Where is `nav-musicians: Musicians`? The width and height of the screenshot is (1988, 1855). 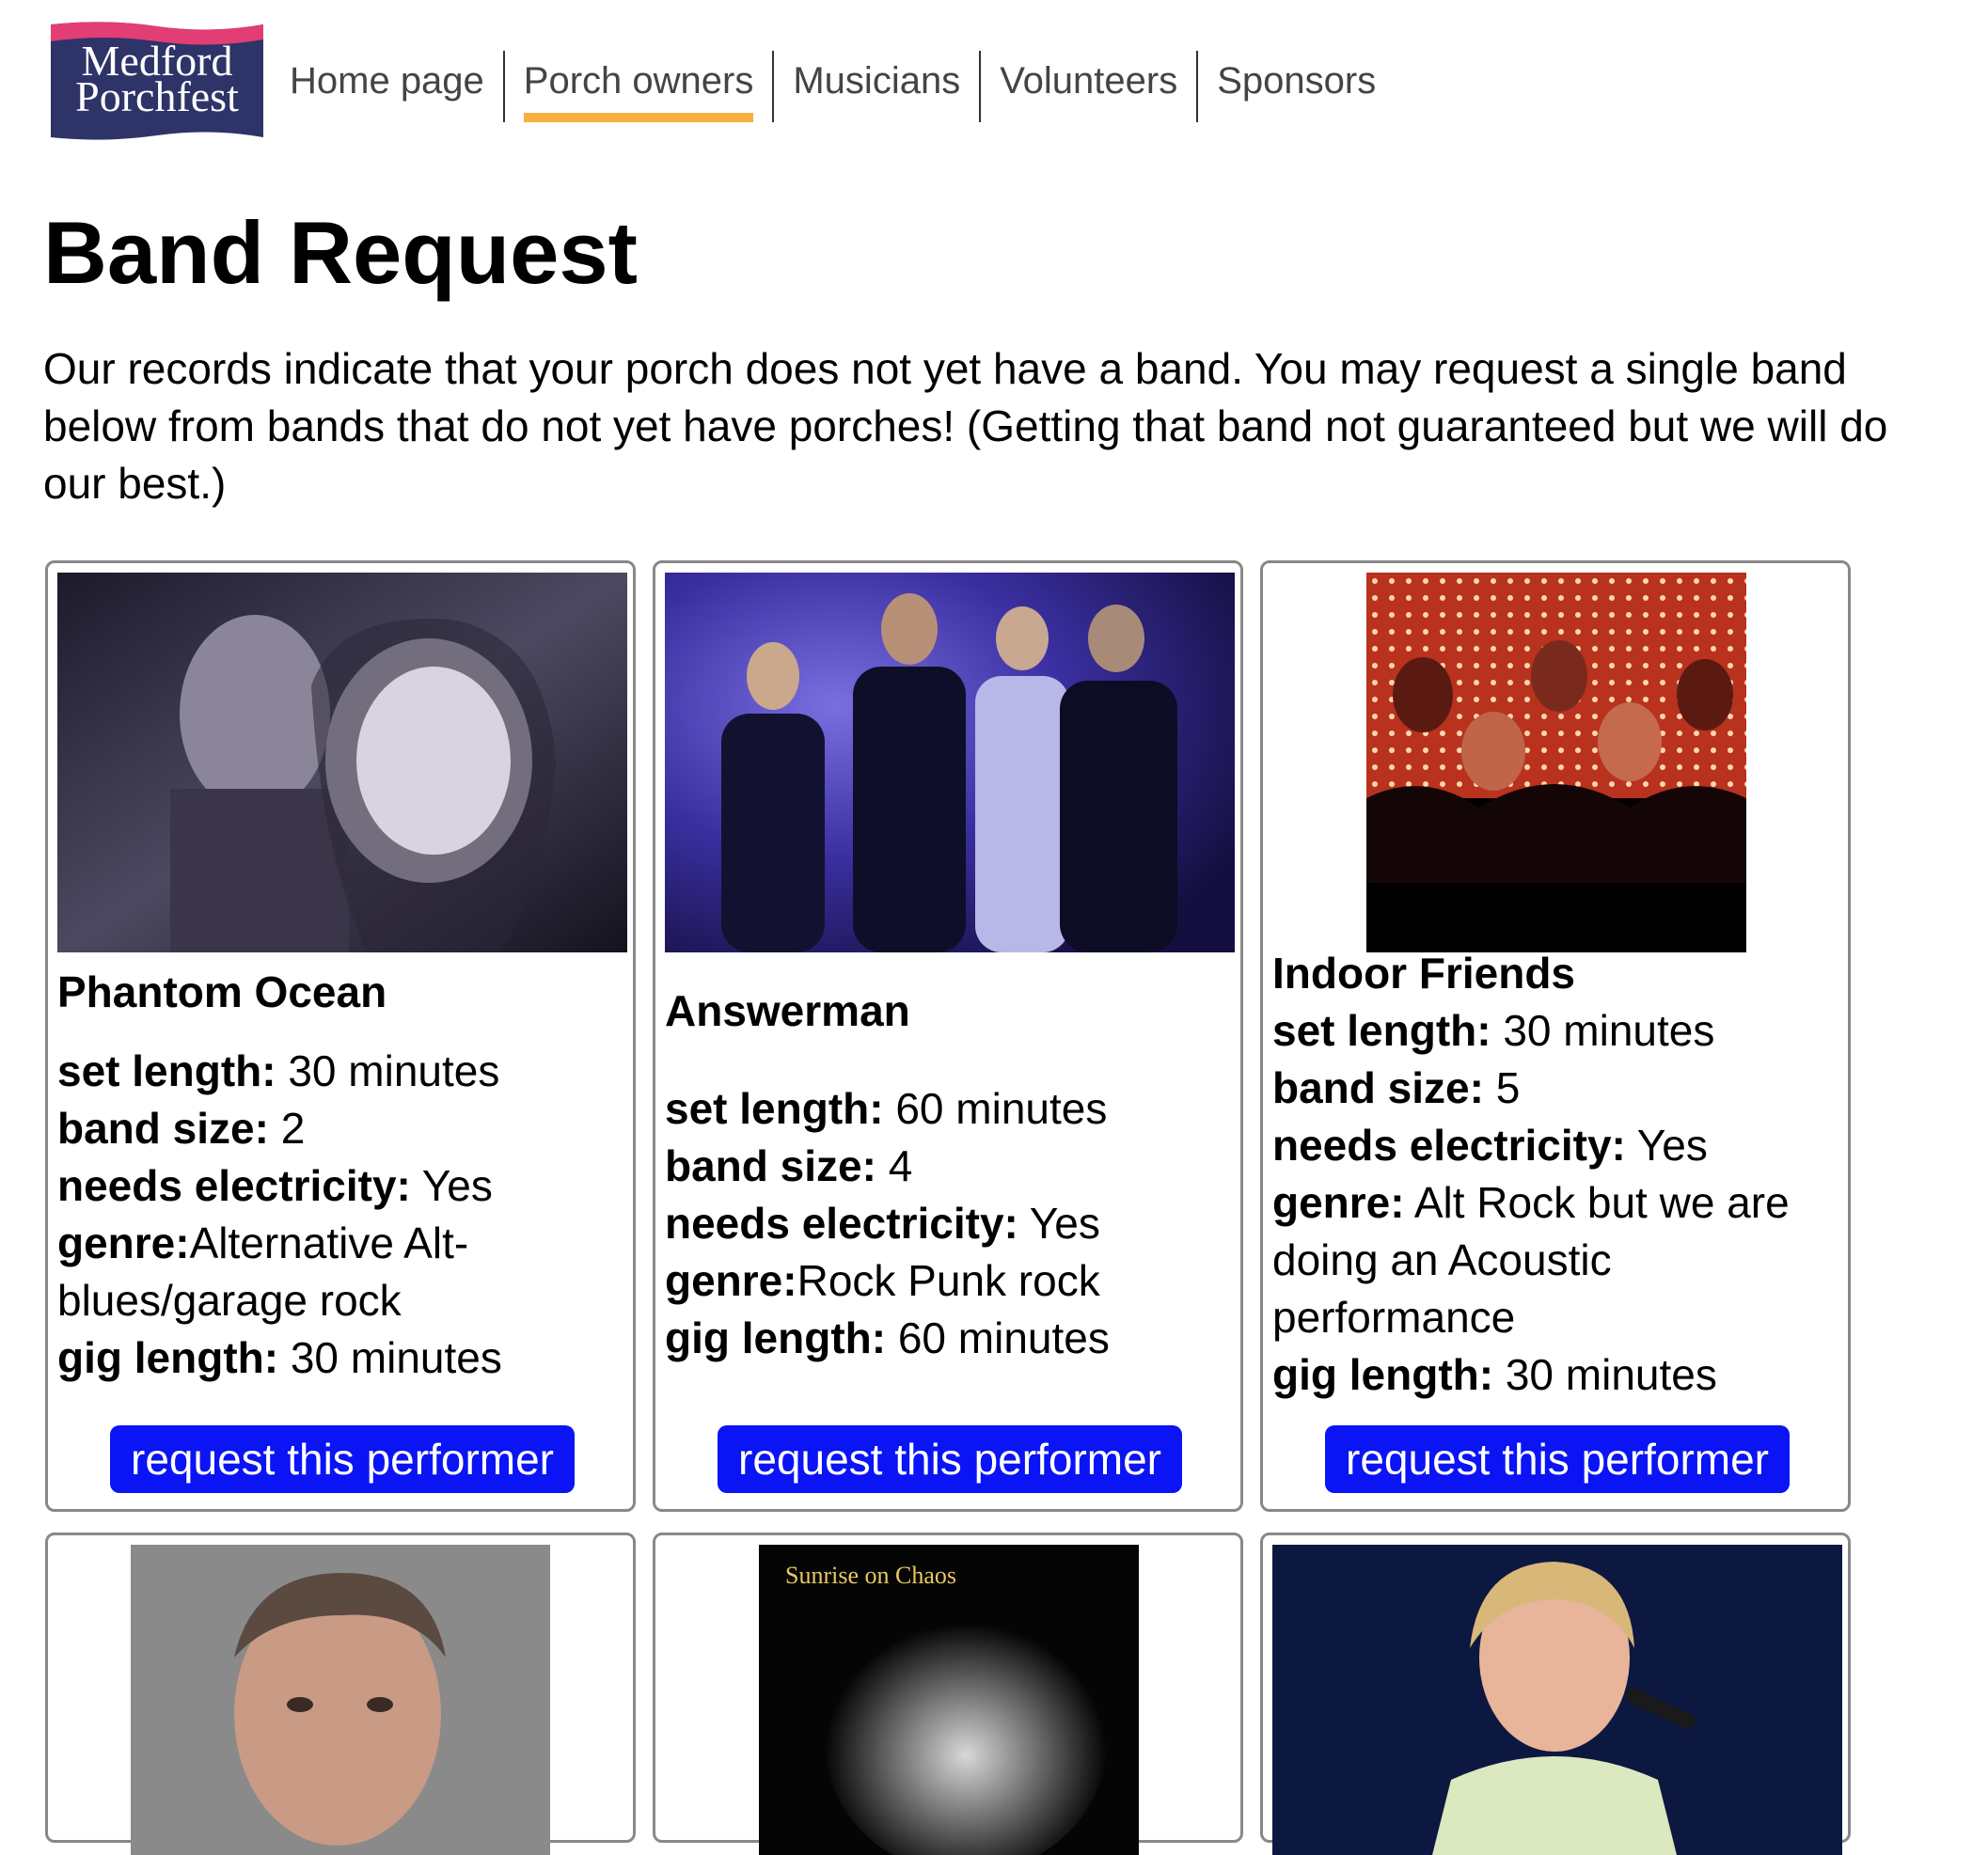 nav-musicians: Musicians is located at coordinates (875, 86).